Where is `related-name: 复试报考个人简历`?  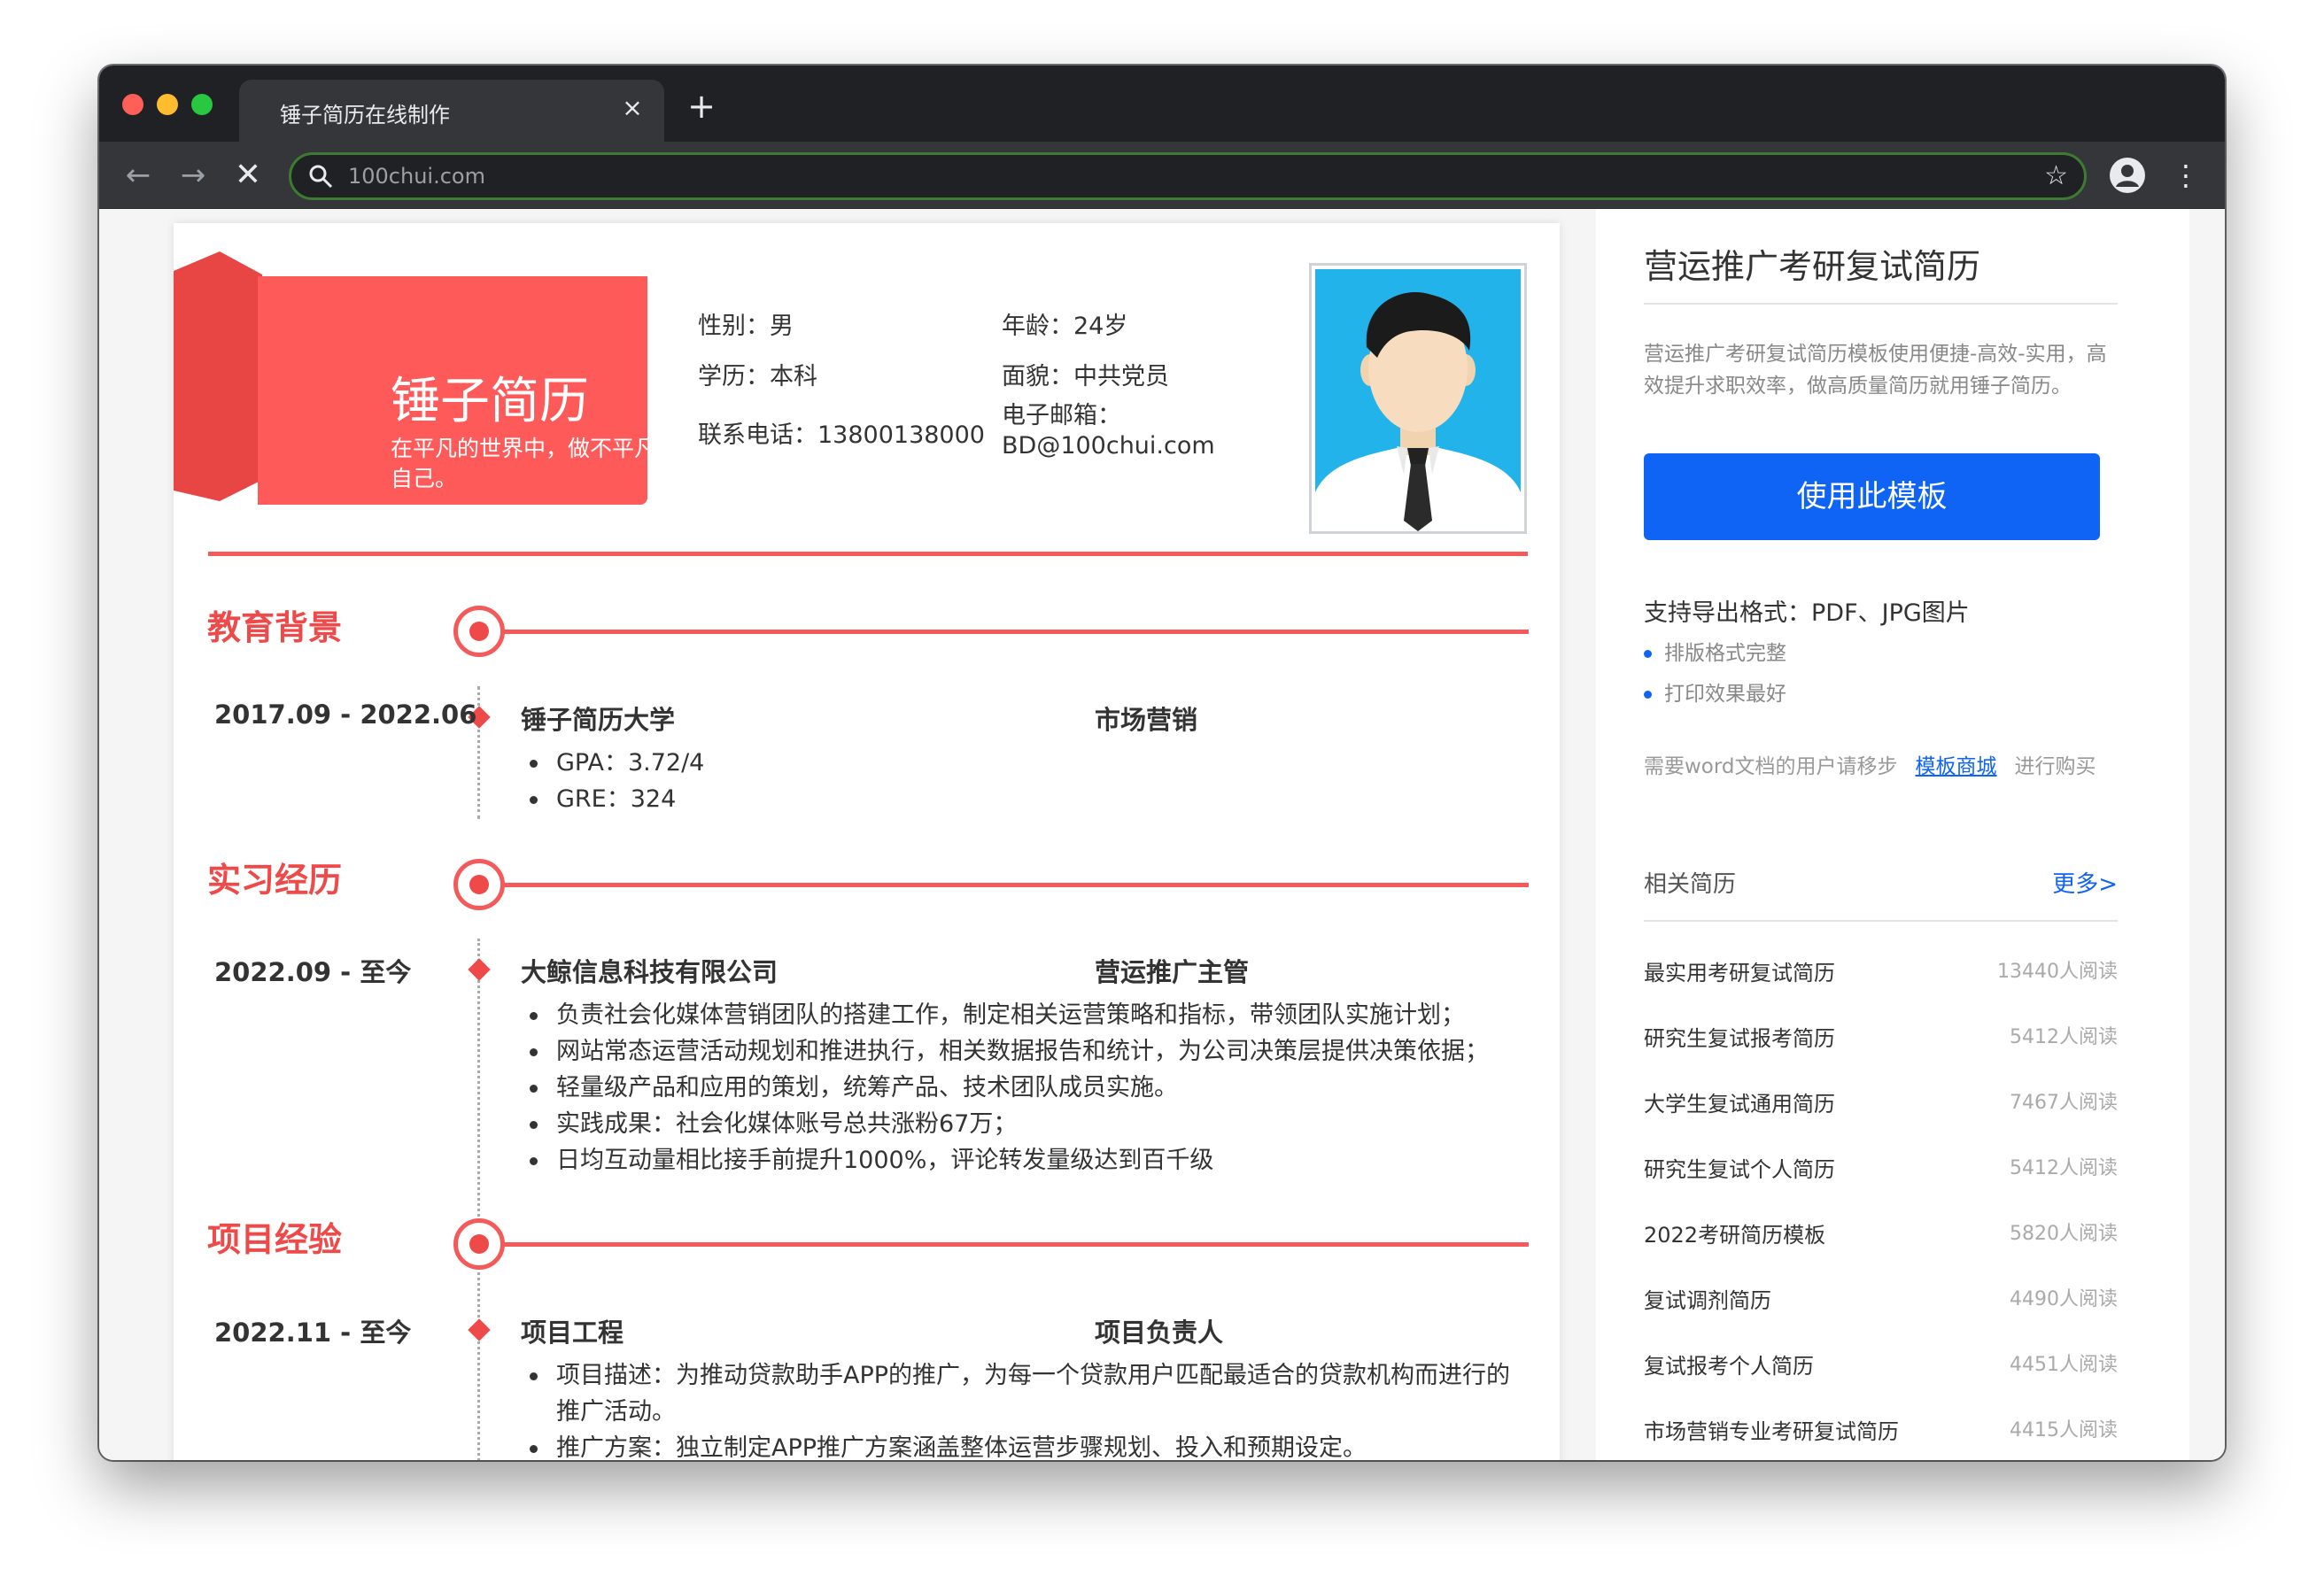
related-name: 复试报考个人简历 is located at coordinates (1729, 1364).